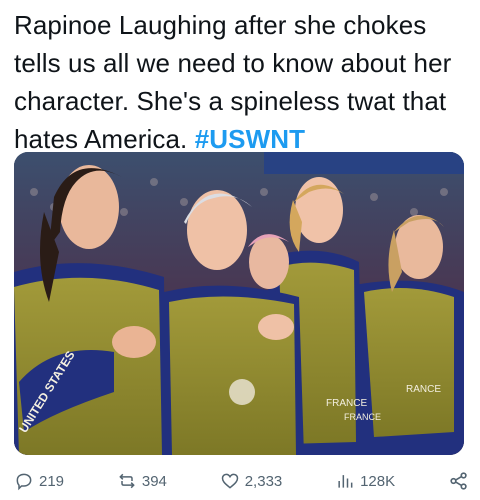  Describe the element at coordinates (229, 481) in the screenshot. I see `like-icon` at that location.